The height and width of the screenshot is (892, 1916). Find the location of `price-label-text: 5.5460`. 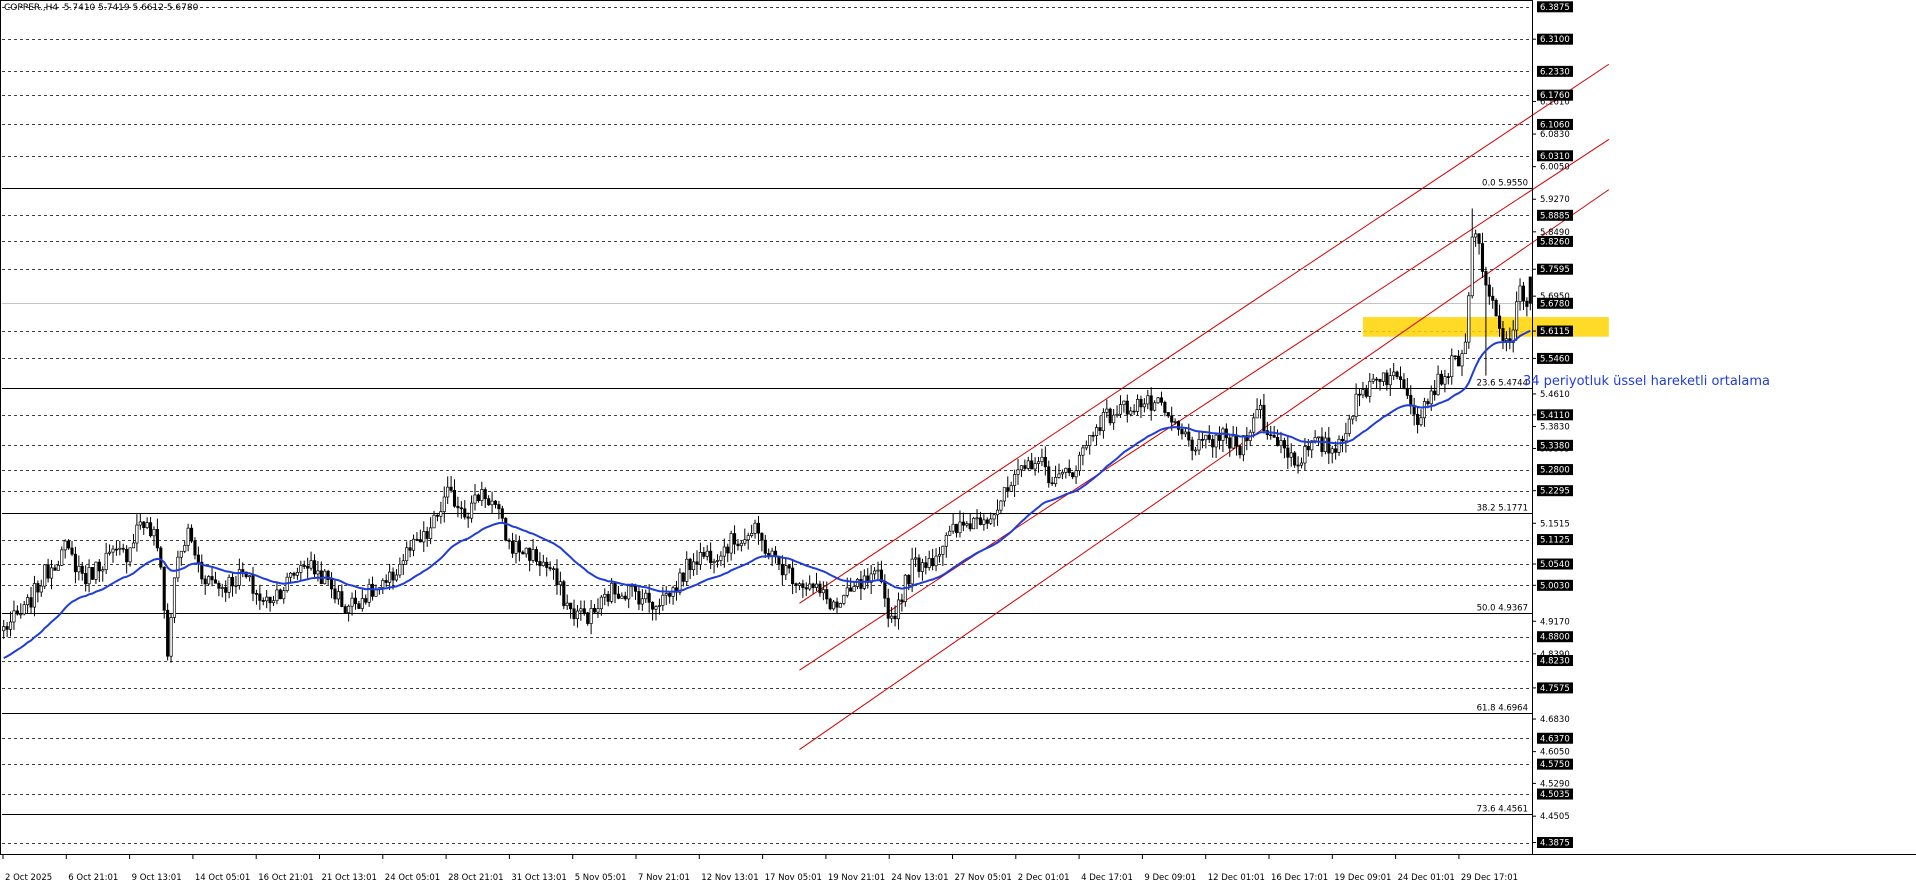

price-label-text: 5.5460 is located at coordinates (1555, 359).